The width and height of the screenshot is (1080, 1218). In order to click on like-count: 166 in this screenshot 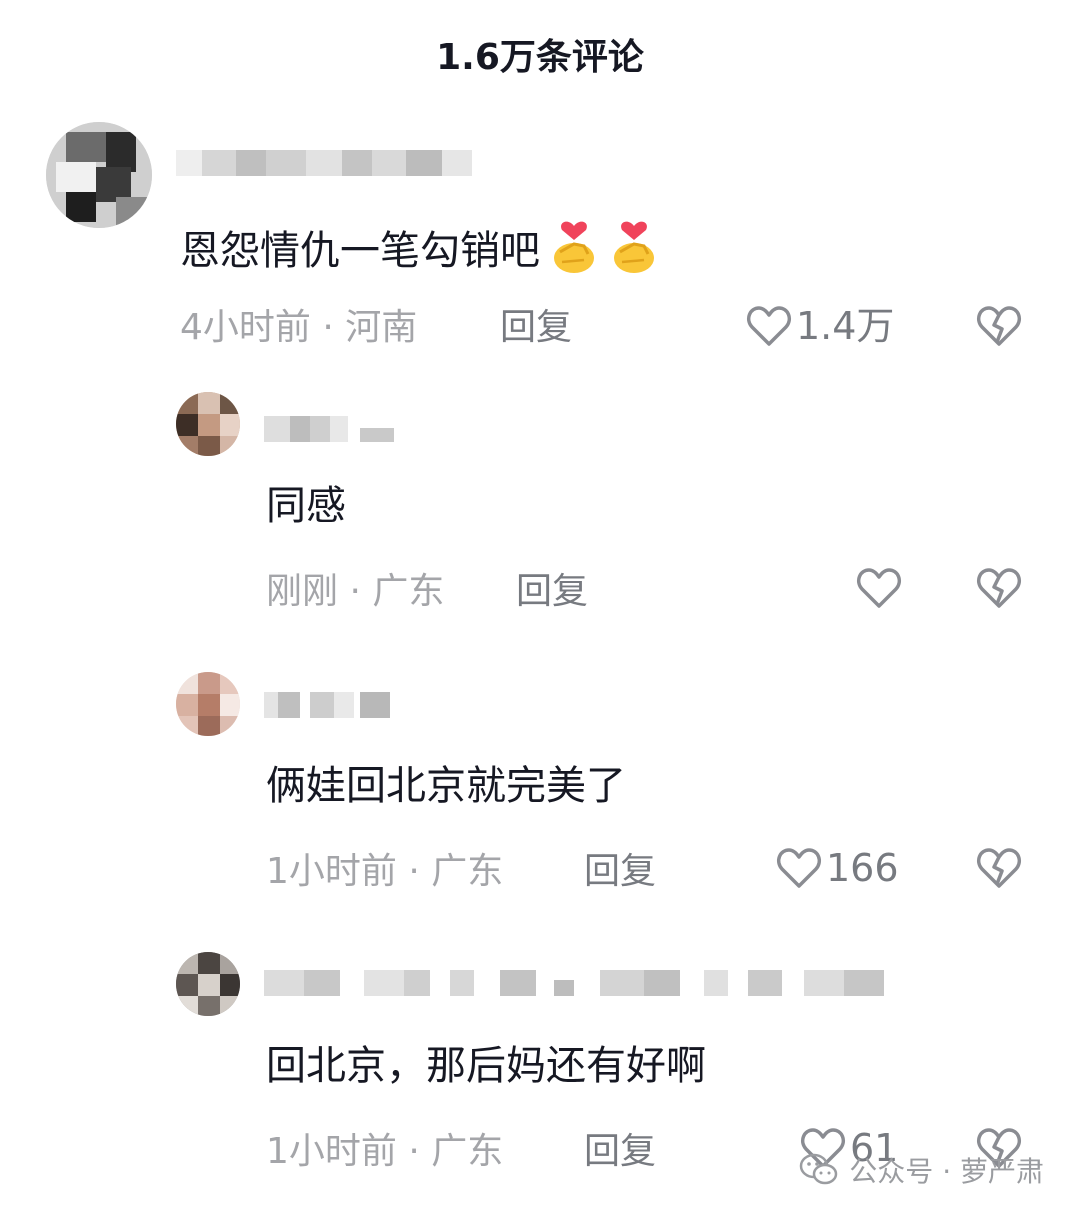, I will do `click(862, 868)`.